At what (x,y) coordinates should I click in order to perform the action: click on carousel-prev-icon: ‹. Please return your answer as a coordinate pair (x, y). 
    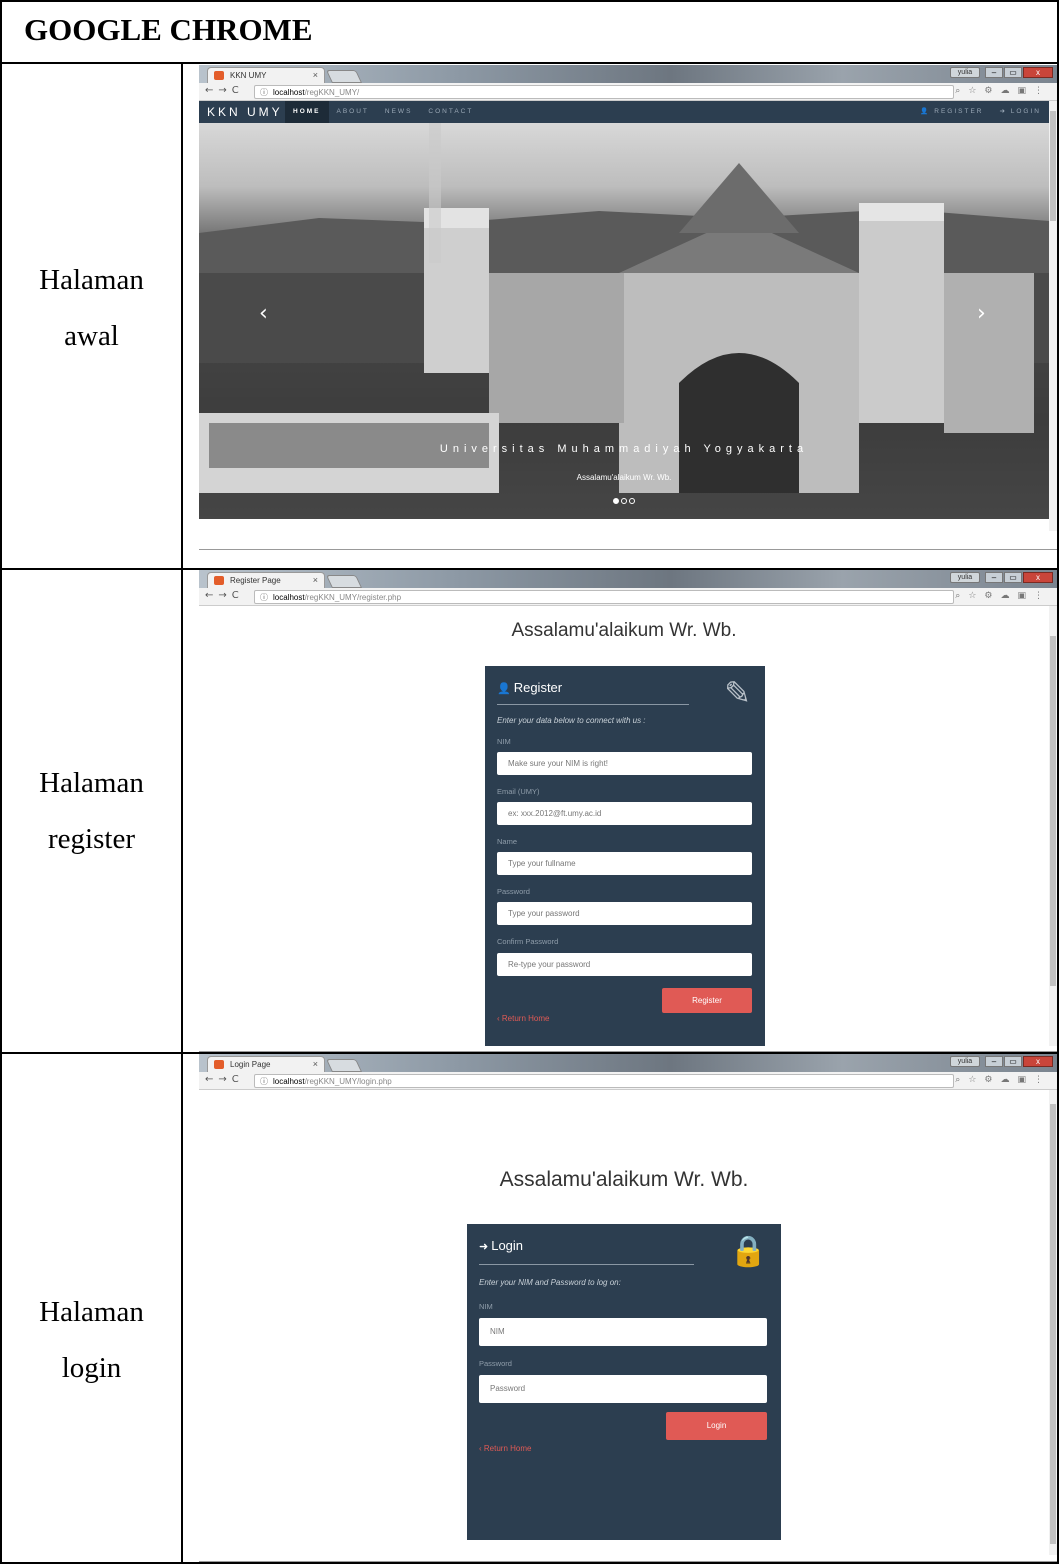
    Looking at the image, I should click on (263, 313).